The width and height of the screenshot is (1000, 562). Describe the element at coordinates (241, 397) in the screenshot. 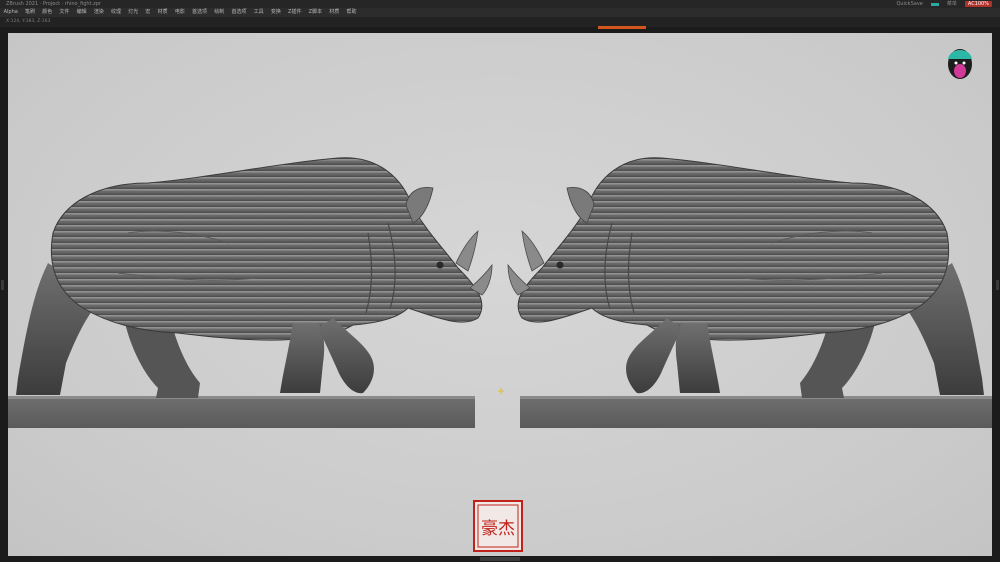

I see `left-pedestal-top` at that location.